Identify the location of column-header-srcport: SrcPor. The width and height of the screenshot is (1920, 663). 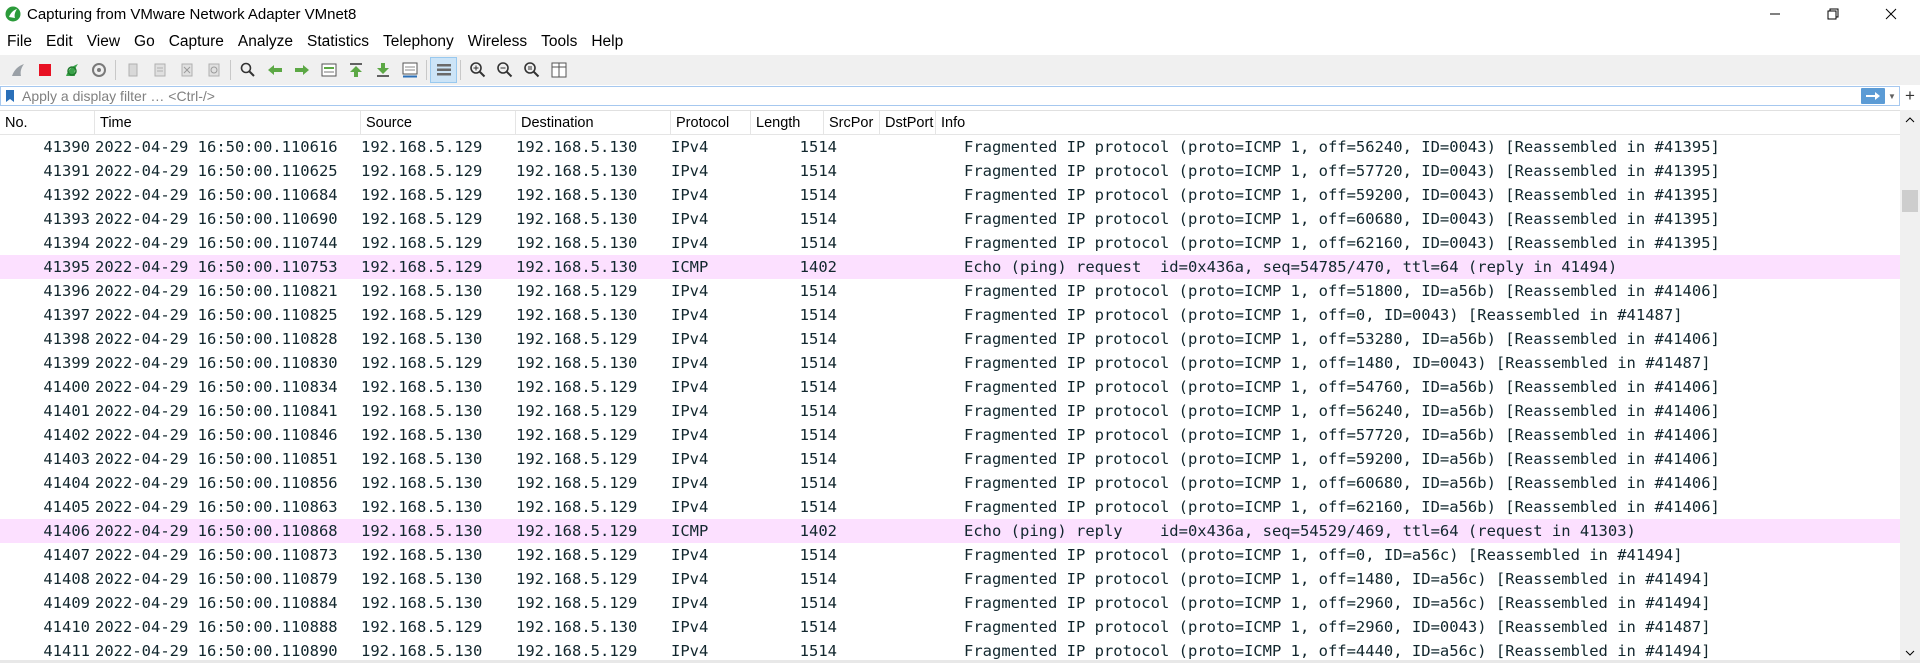
(852, 123).